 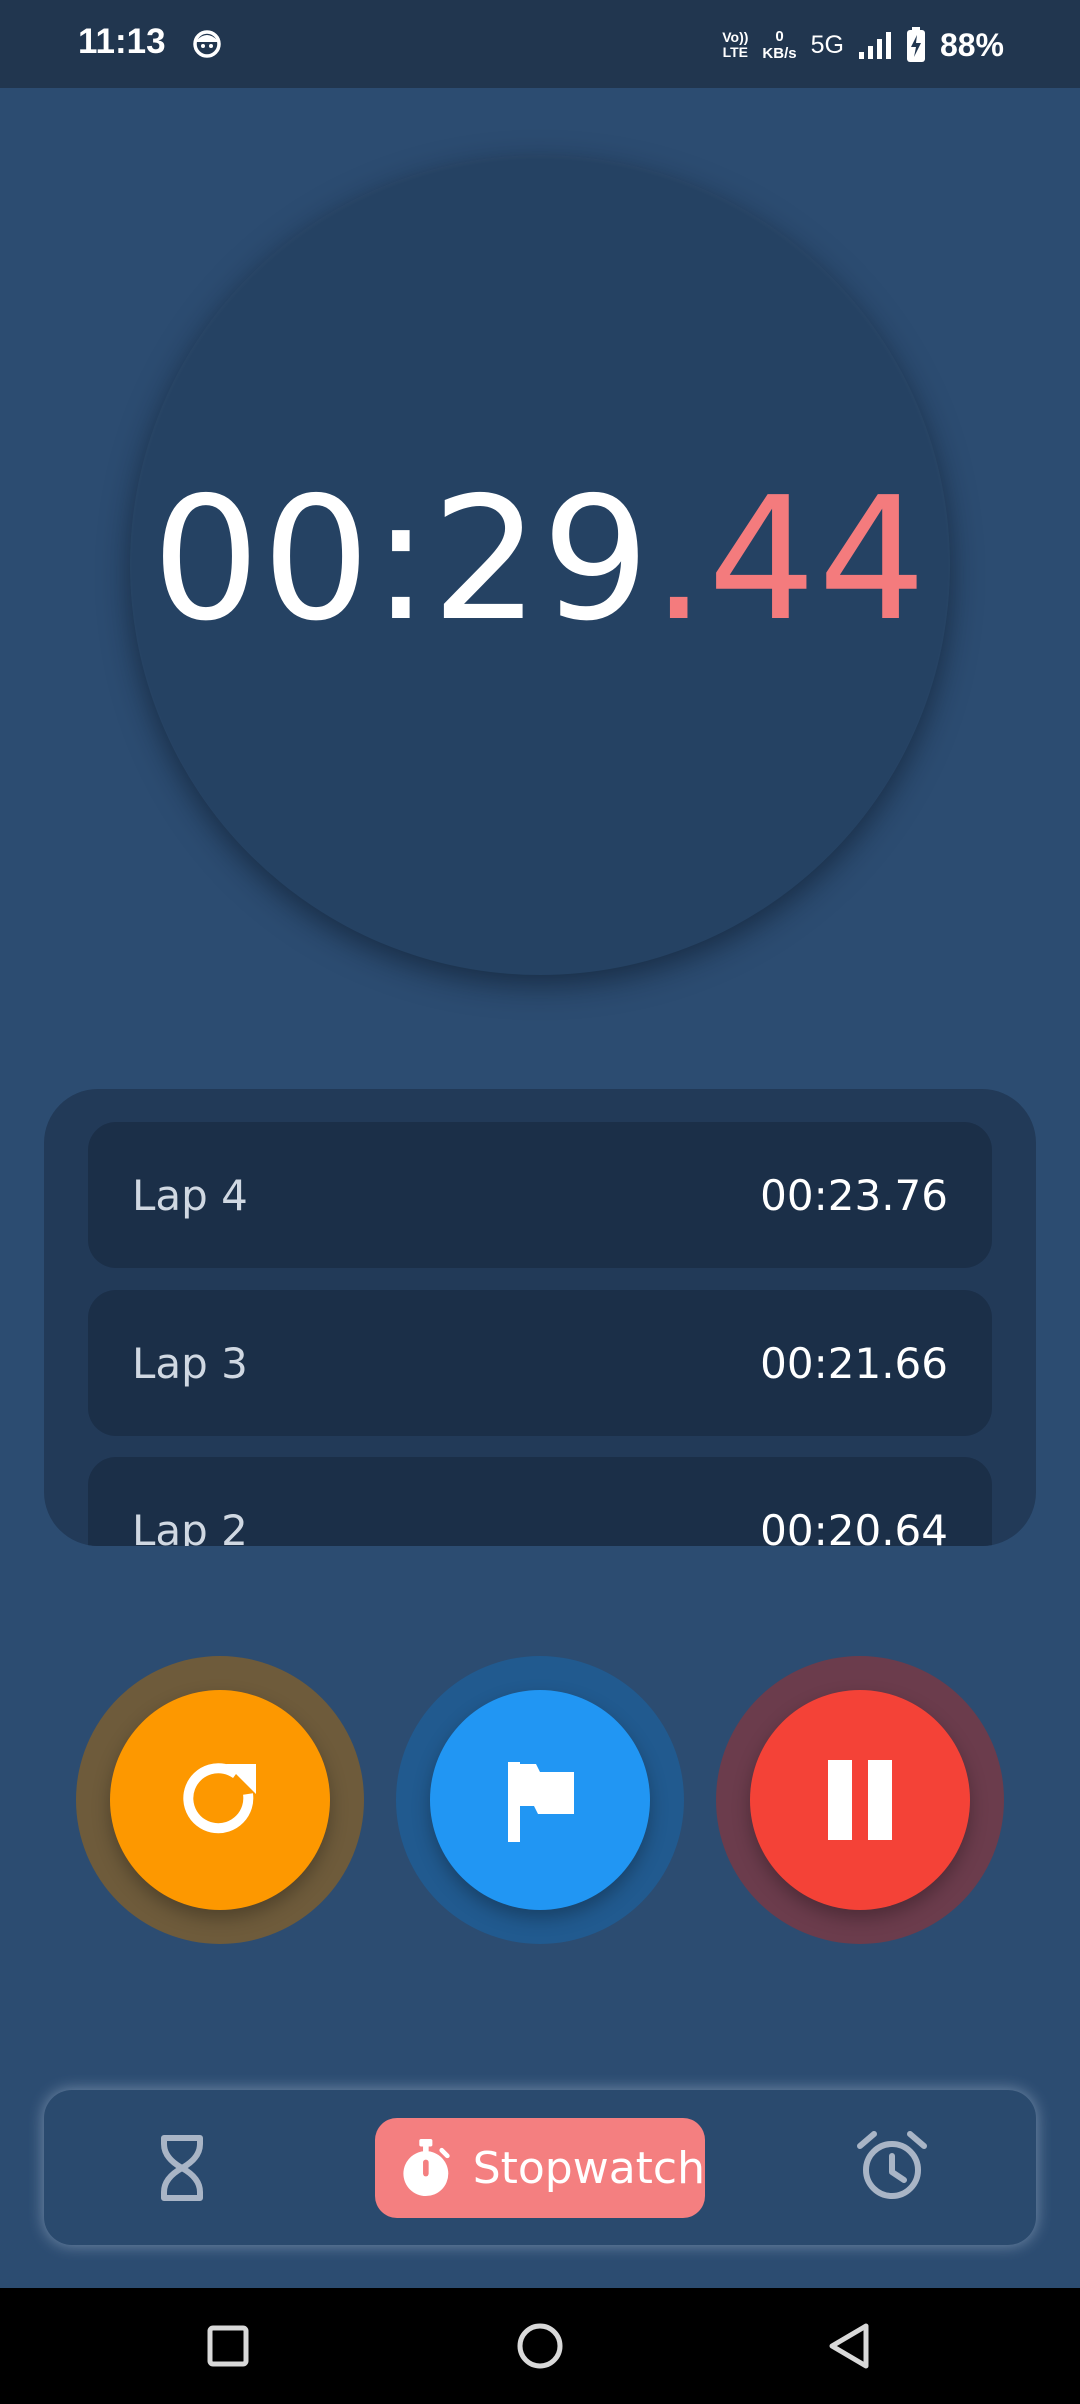 I want to click on status-indicators: Vo)) LTE 0 KB/s 5G 88%, so click(x=863, y=45).